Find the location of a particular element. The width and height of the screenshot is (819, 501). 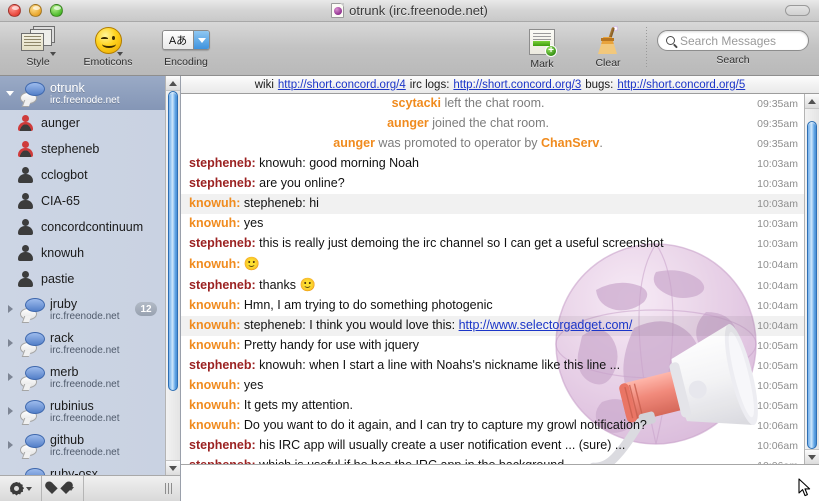

message-content: aunger joined the chat room. is located at coordinates (468, 123).